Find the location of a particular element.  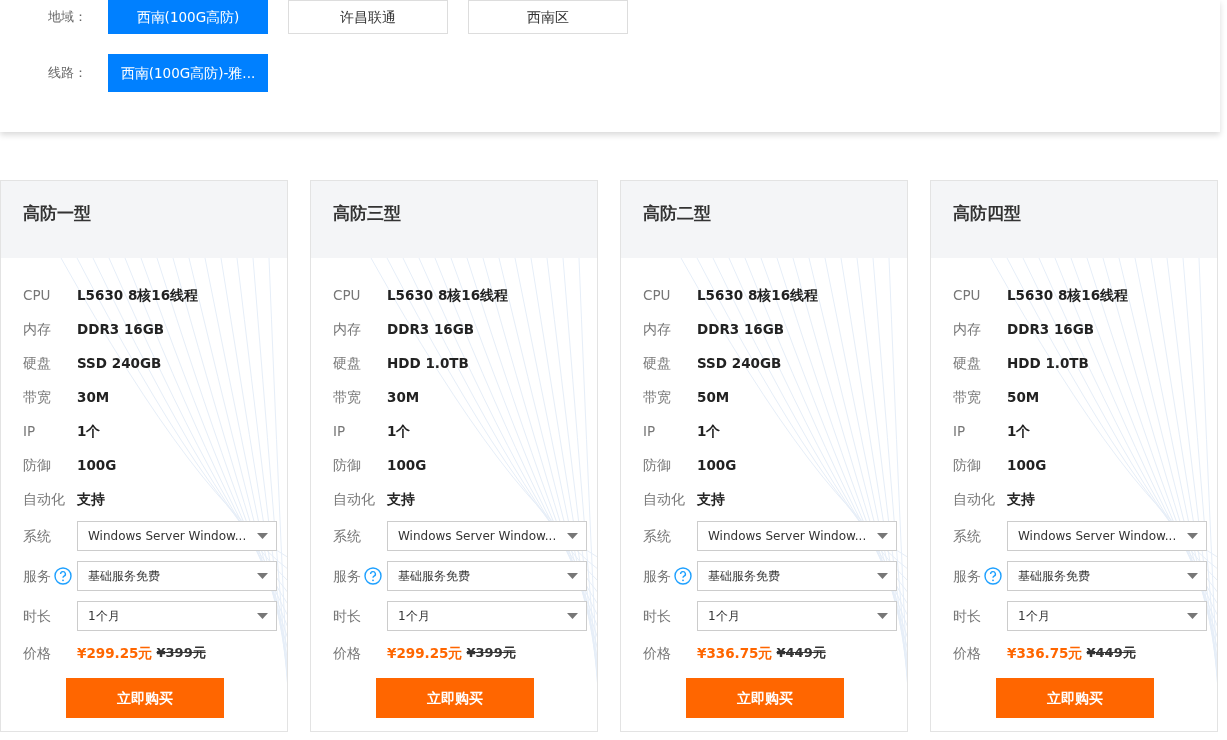

spec-value: HDD 1.0TB is located at coordinates (1048, 363).